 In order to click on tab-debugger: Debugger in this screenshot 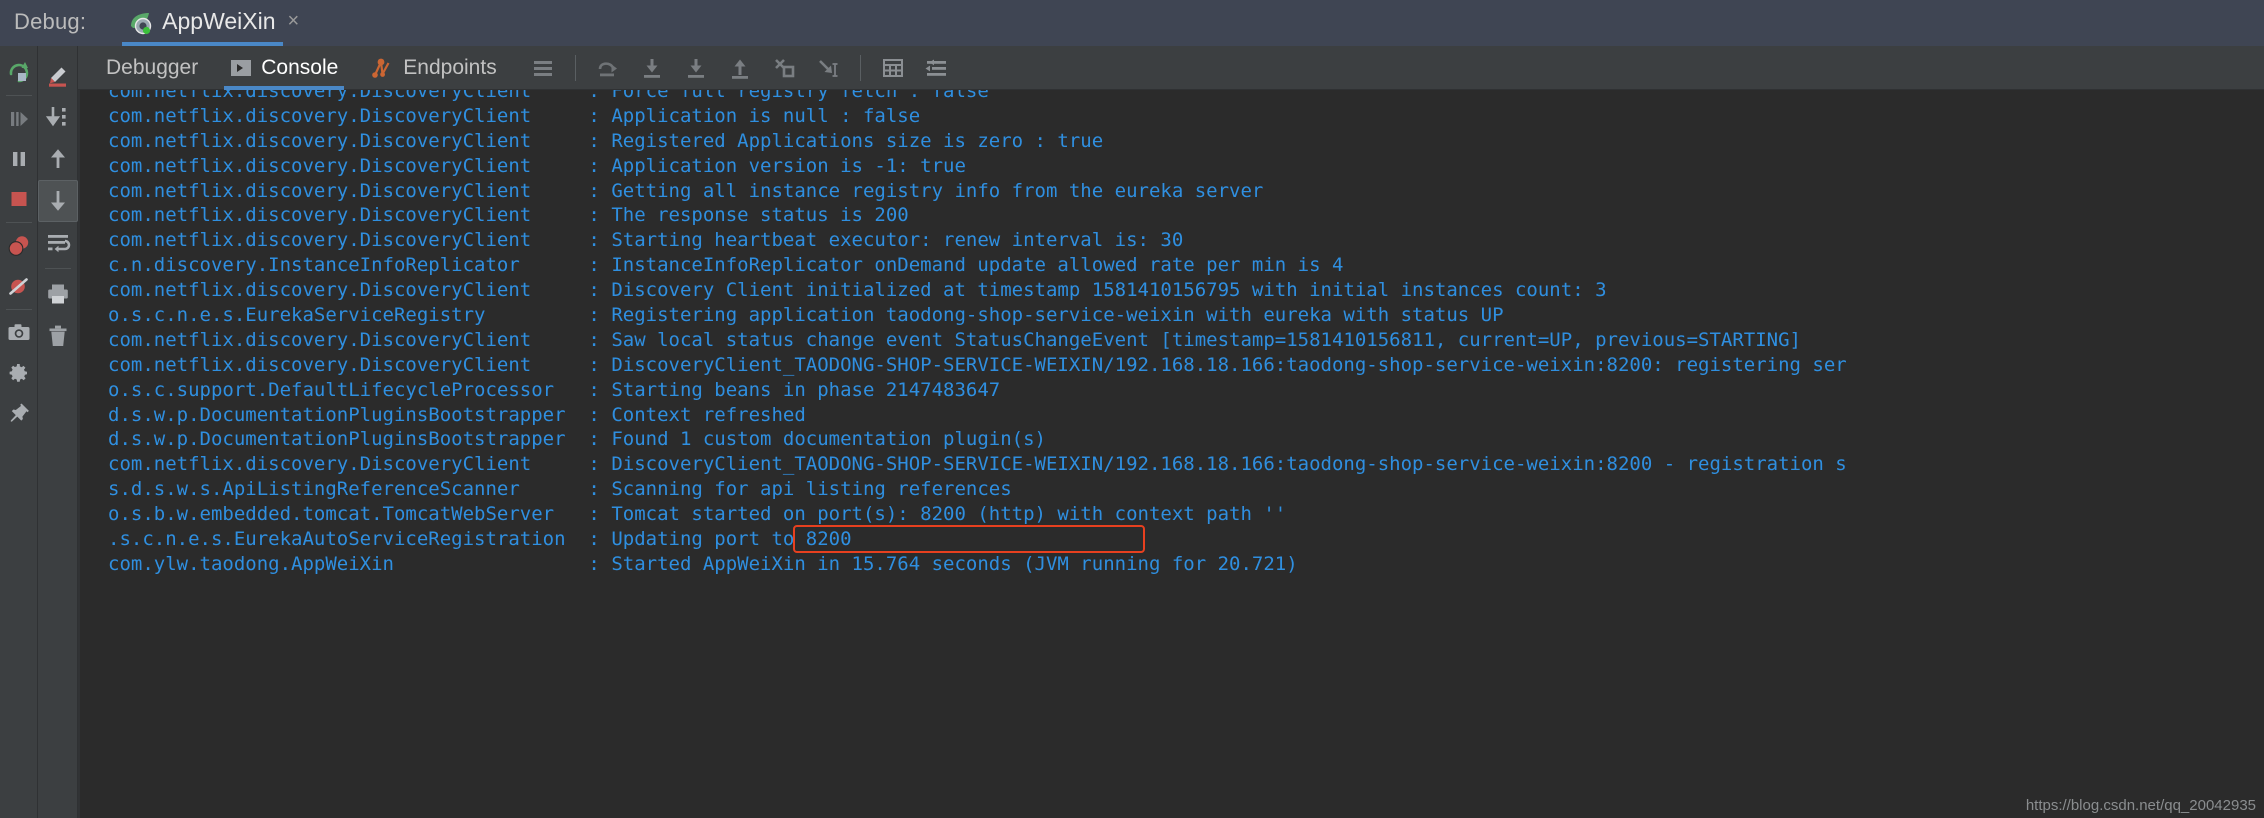, I will do `click(152, 68)`.